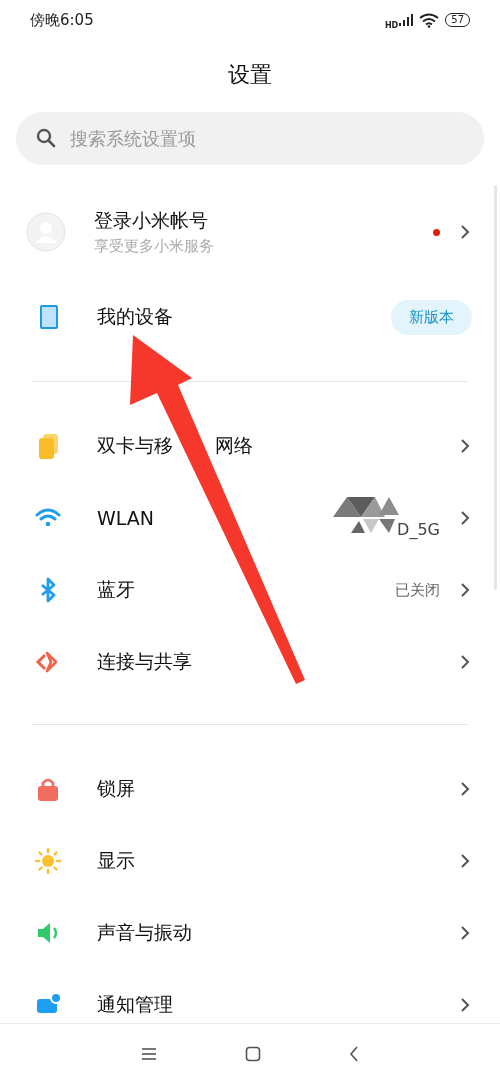  What do you see at coordinates (418, 529) in the screenshot?
I see `setting-value: D_5G` at bounding box center [418, 529].